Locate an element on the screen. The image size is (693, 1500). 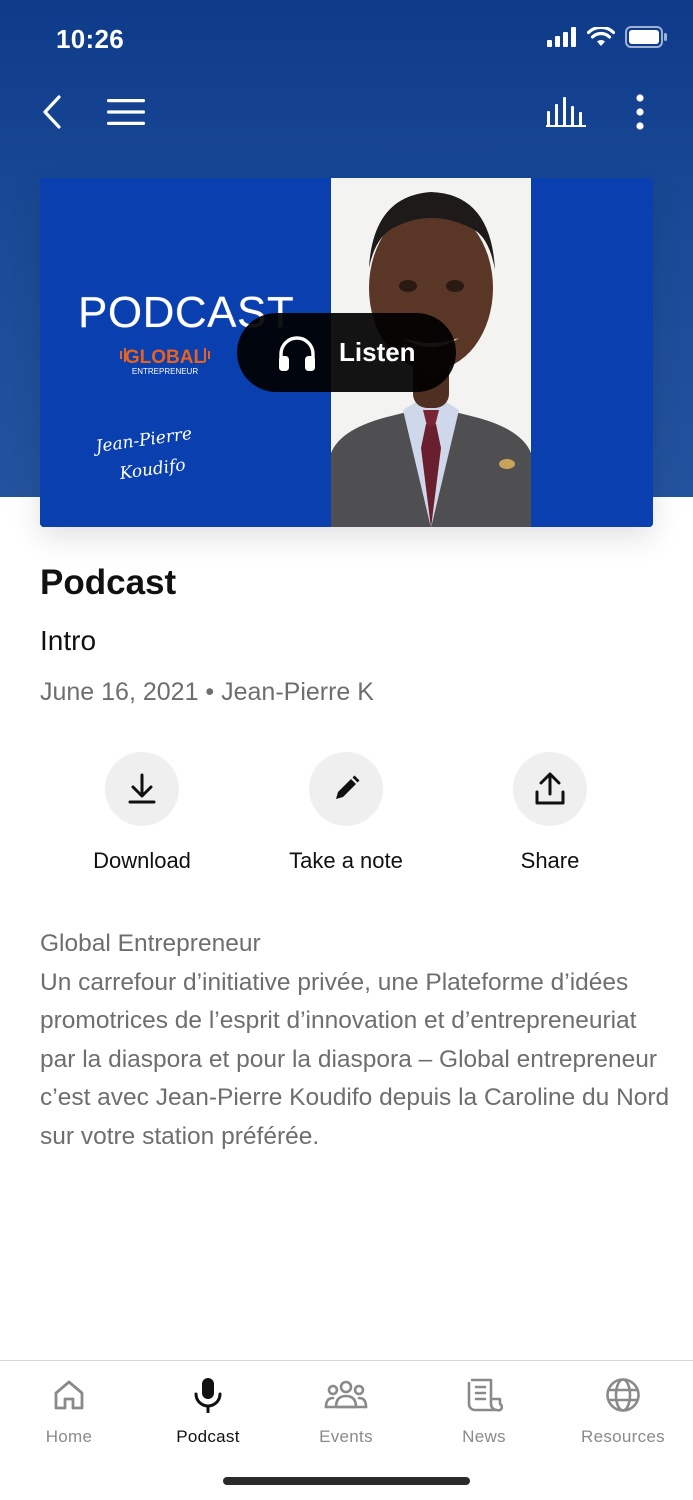
vertical-dots-icon is located at coordinates (640, 112).